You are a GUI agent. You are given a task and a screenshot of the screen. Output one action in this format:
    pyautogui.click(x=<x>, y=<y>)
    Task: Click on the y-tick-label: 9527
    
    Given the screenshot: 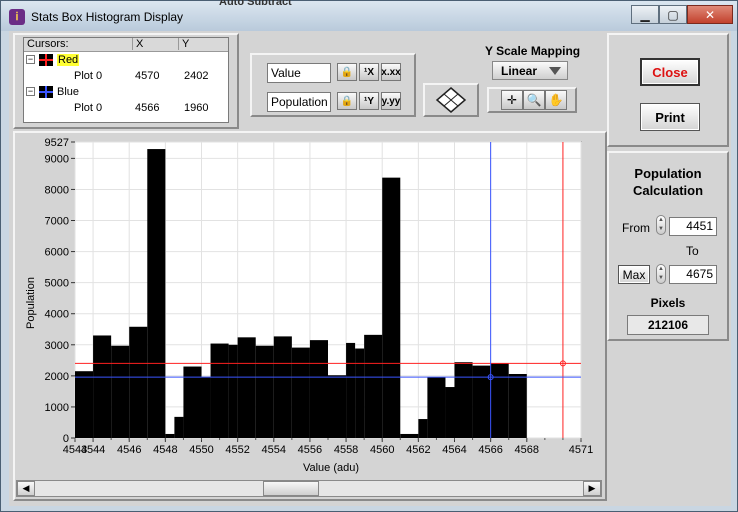 What is the action you would take?
    pyautogui.click(x=57, y=143)
    